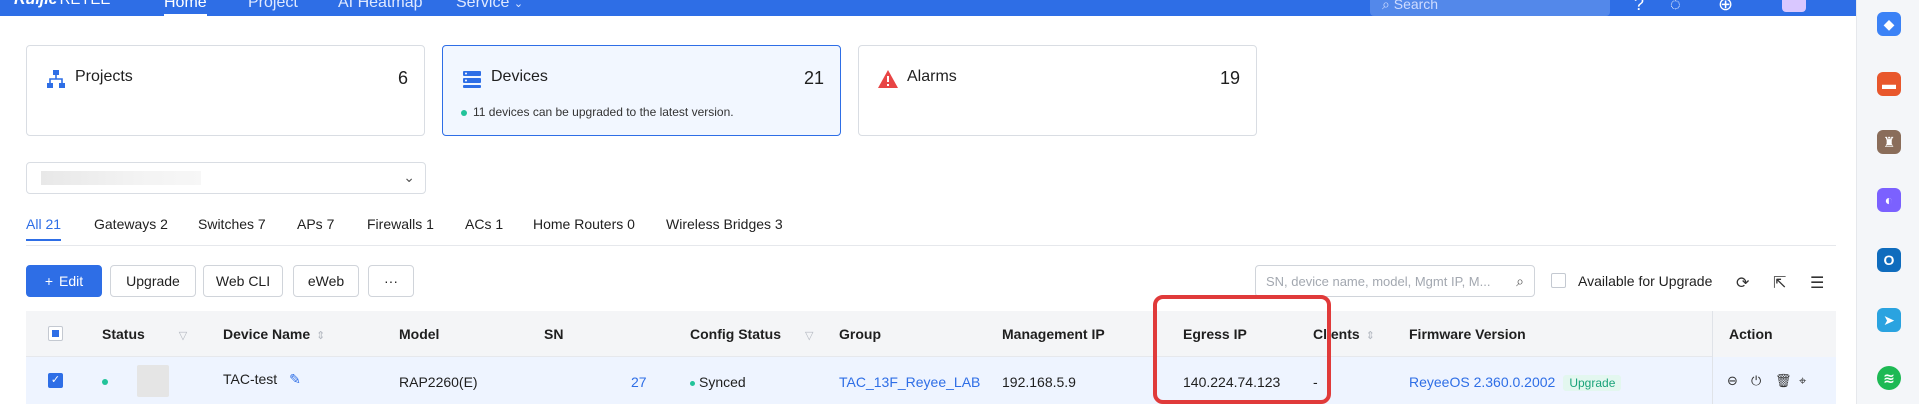 Image resolution: width=1919 pixels, height=404 pixels. I want to click on tab-firewalls: Firewalls 1, so click(400, 224).